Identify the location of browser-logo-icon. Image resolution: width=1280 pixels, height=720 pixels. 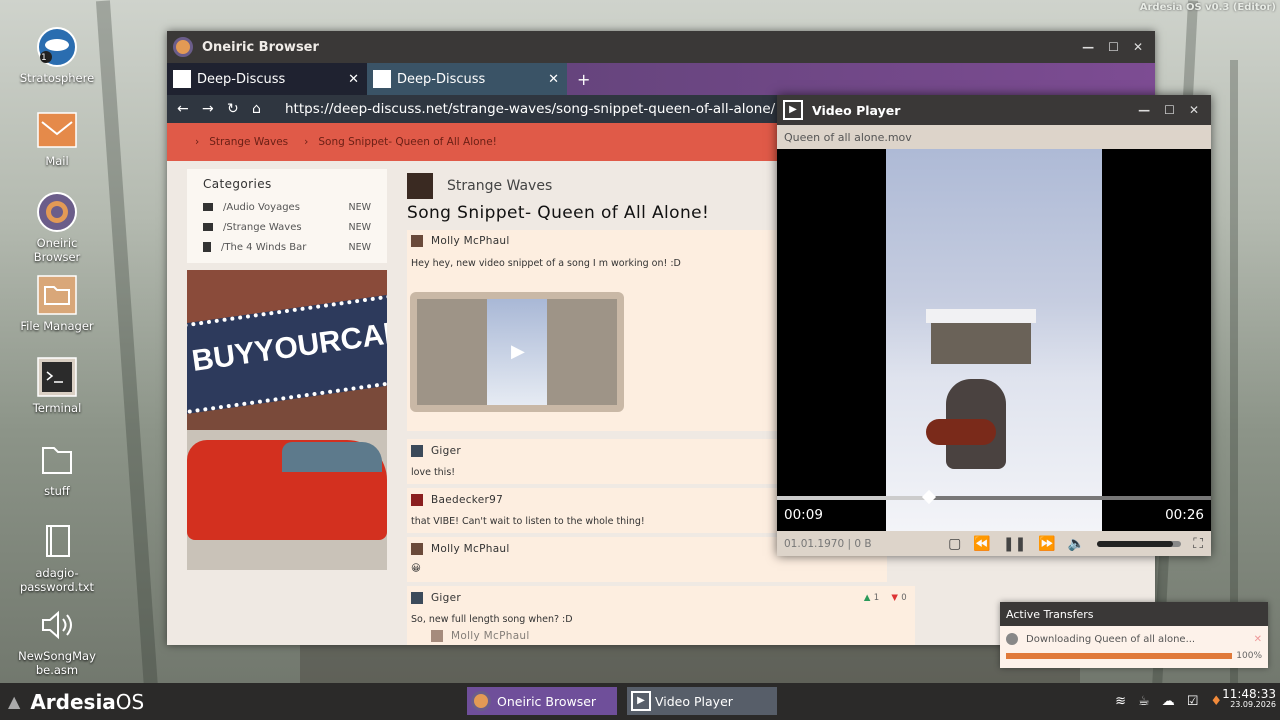
(183, 47).